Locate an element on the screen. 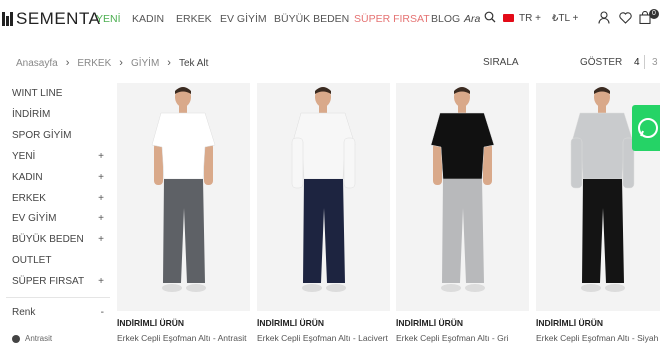 This screenshot has width=660, height=350. breadcrumb-giyim: GİYİM is located at coordinates (145, 63).